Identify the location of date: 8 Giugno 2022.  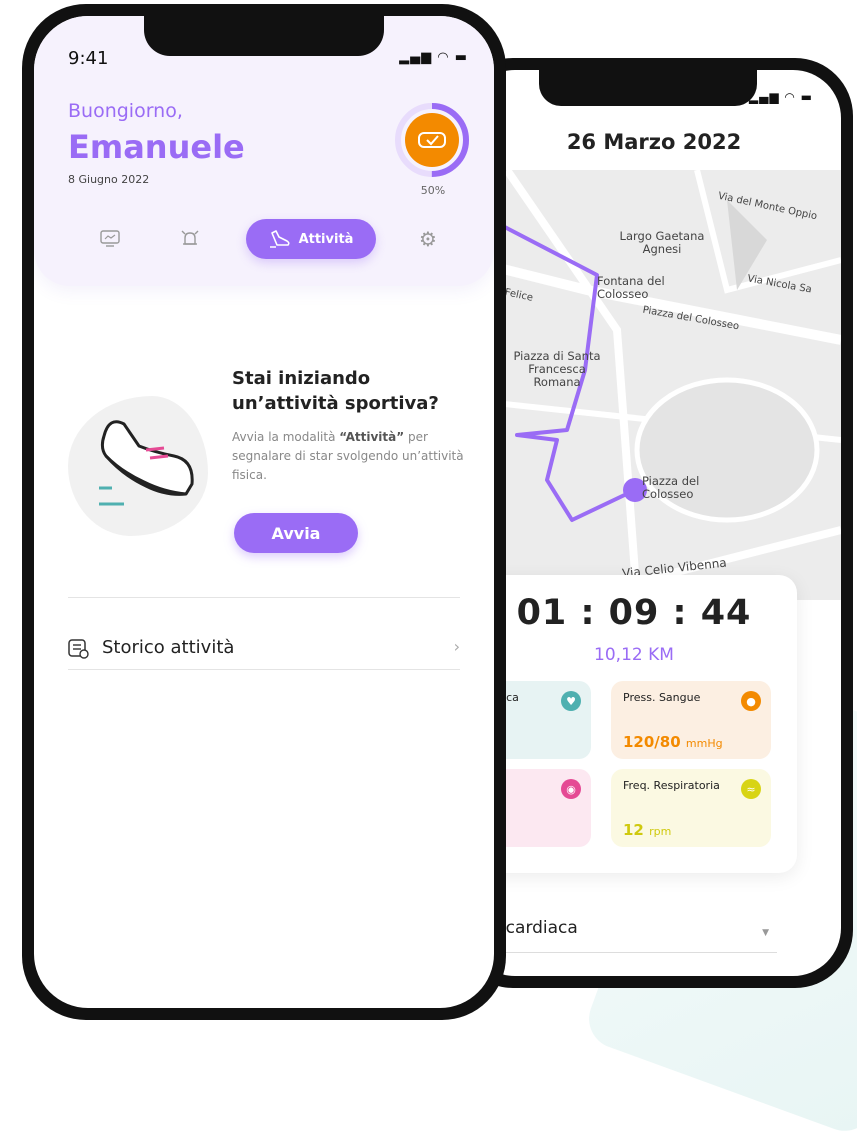
(109, 179).